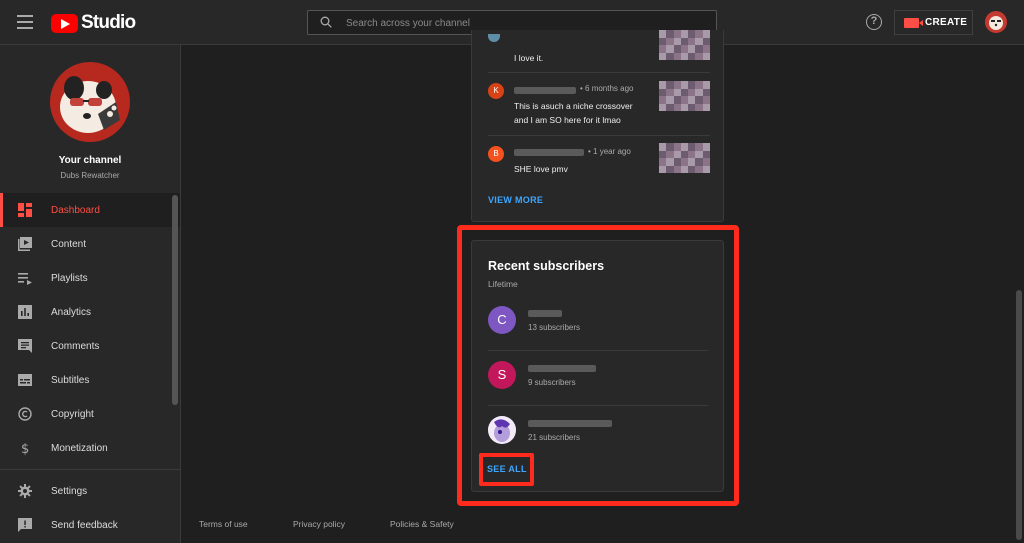 The image size is (1024, 543). I want to click on channel-avatar-image, so click(90, 104).